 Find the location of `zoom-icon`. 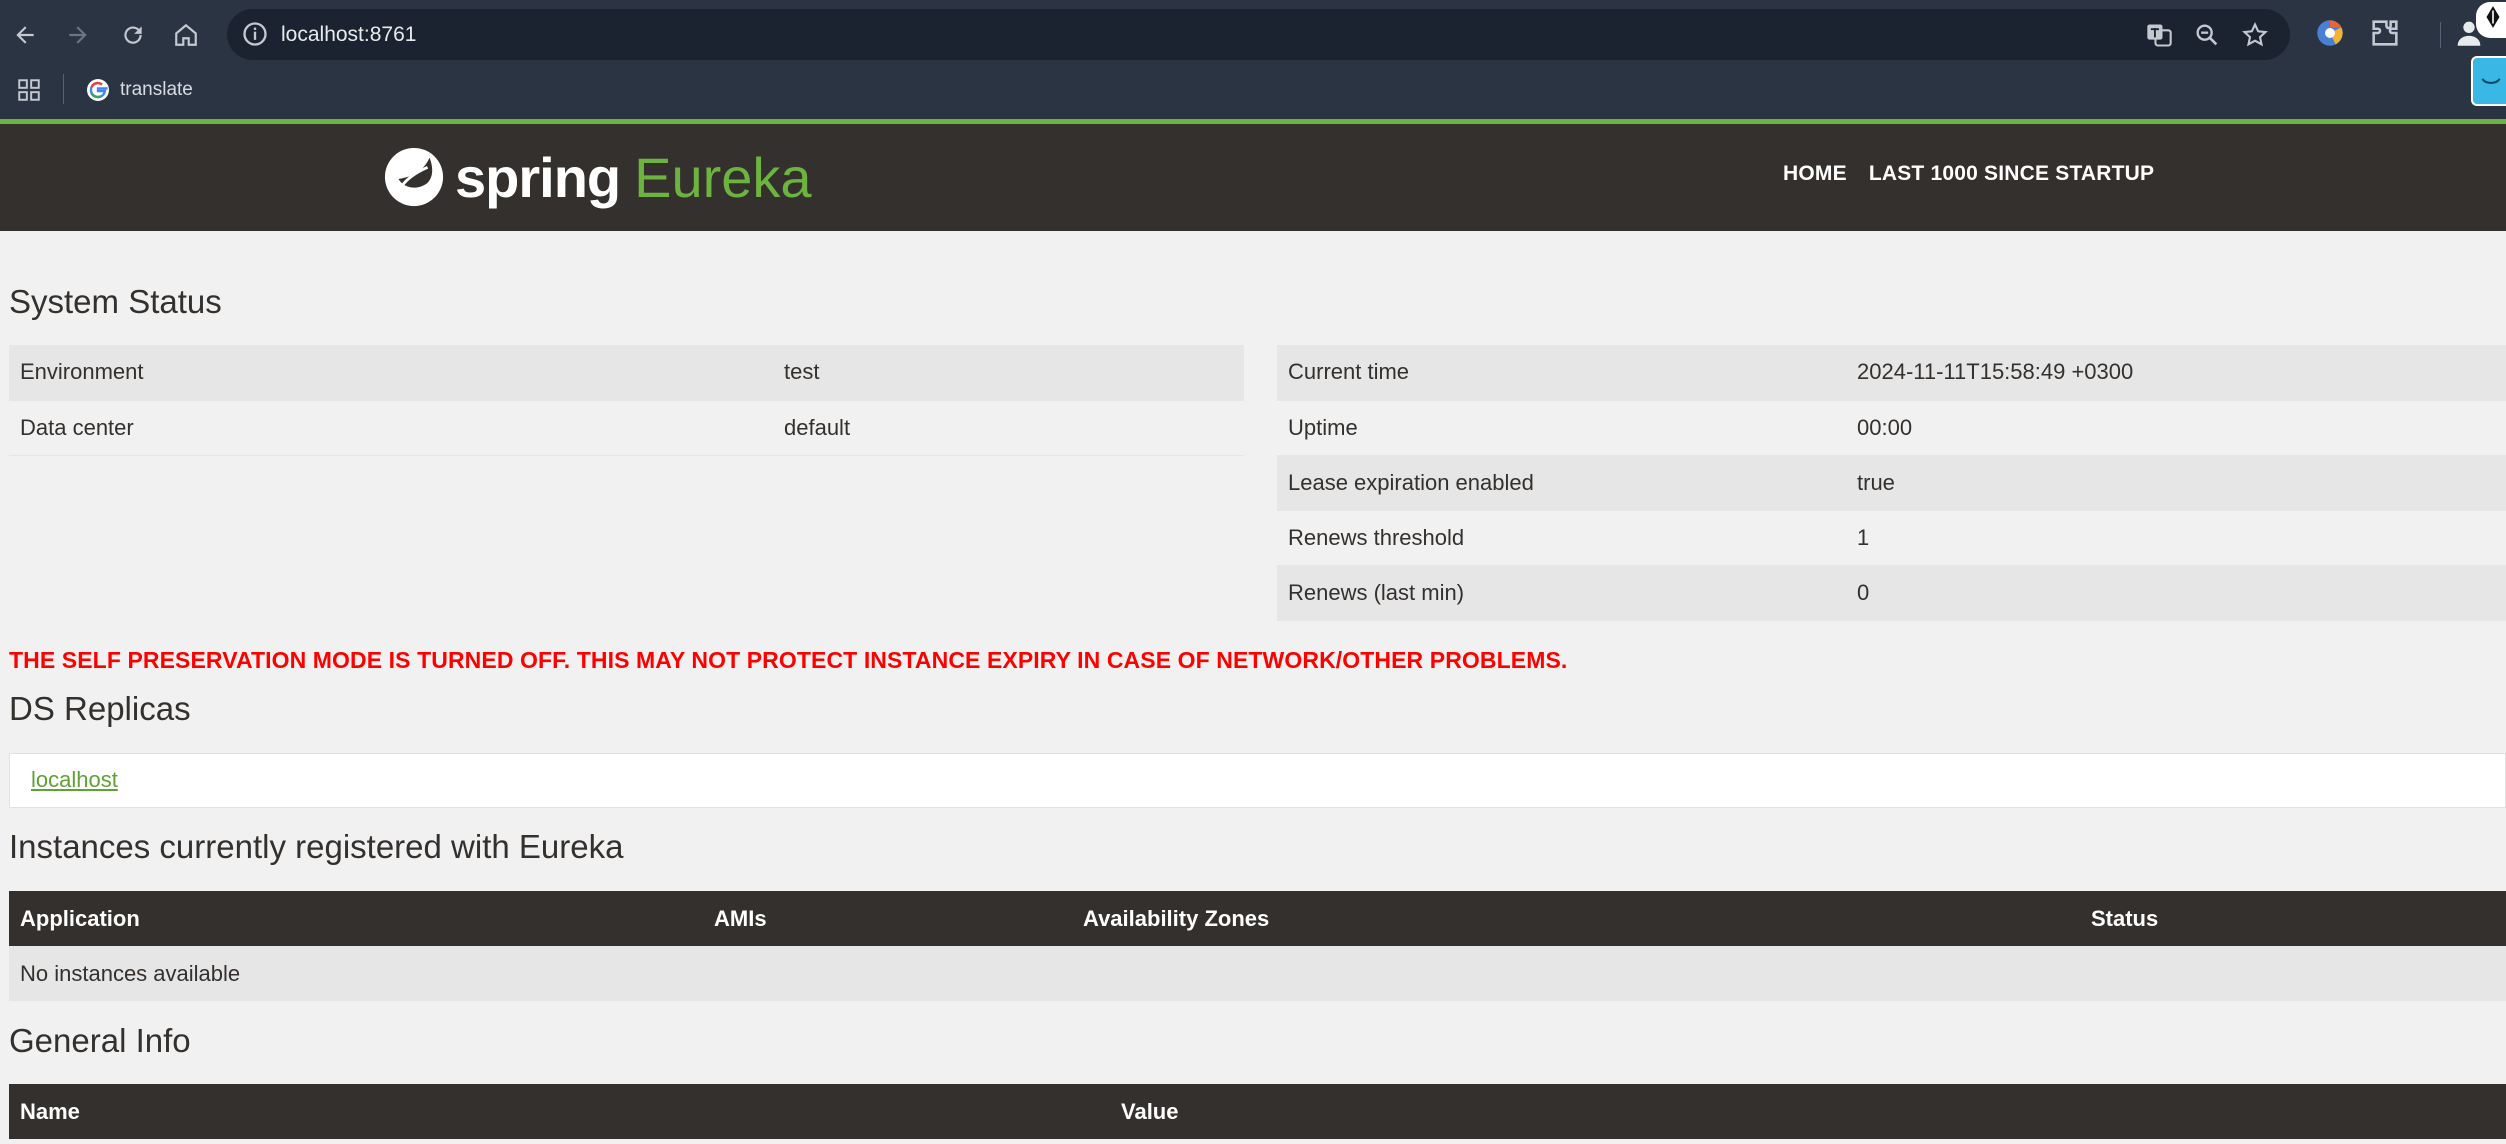

zoom-icon is located at coordinates (2207, 35).